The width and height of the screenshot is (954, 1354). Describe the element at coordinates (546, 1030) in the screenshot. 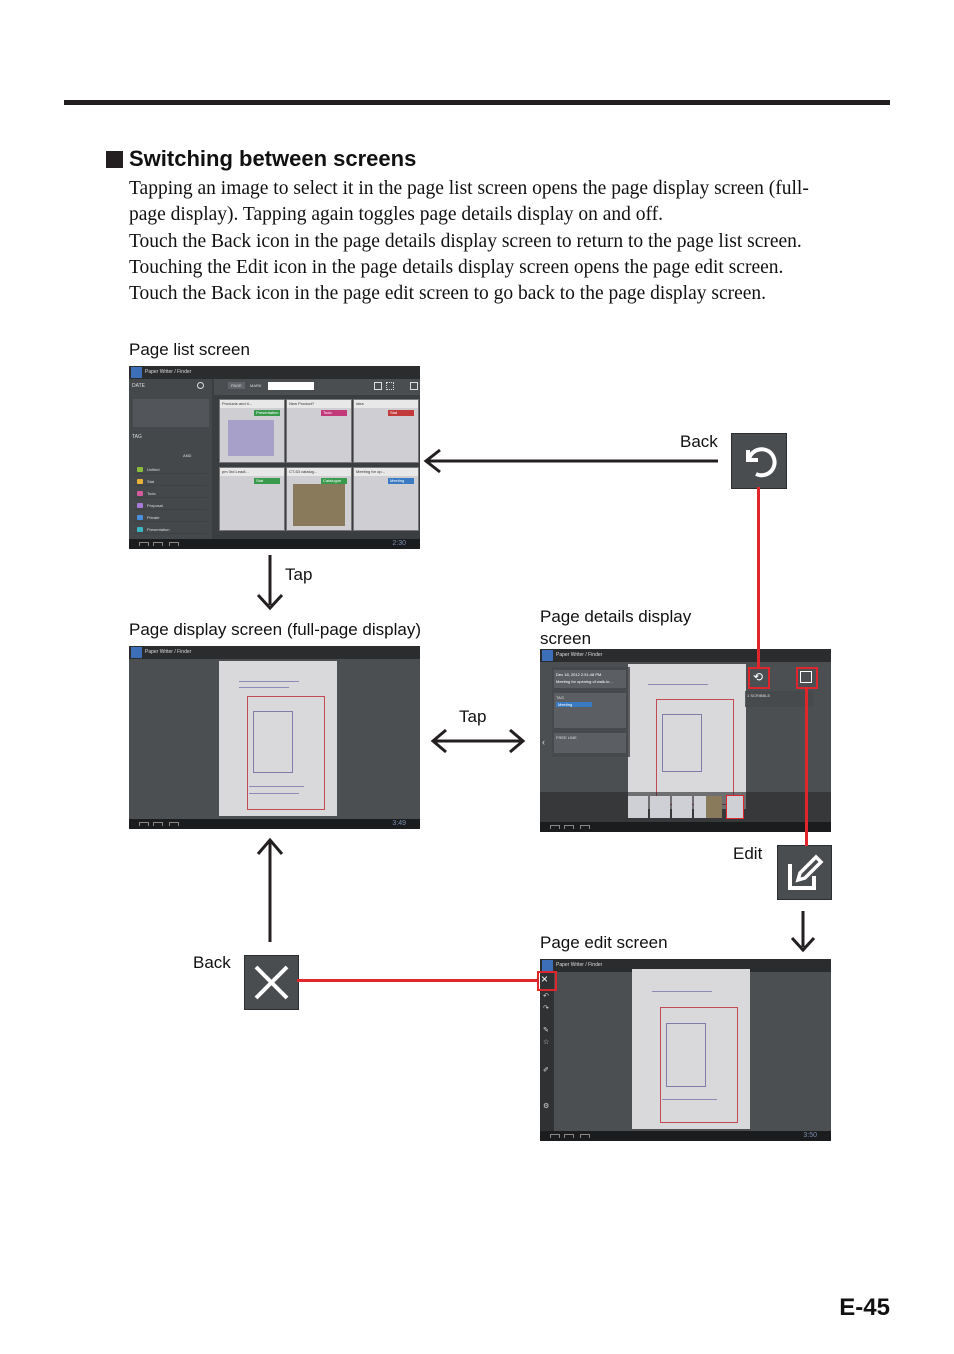

I see `pen-icon: ✎` at that location.